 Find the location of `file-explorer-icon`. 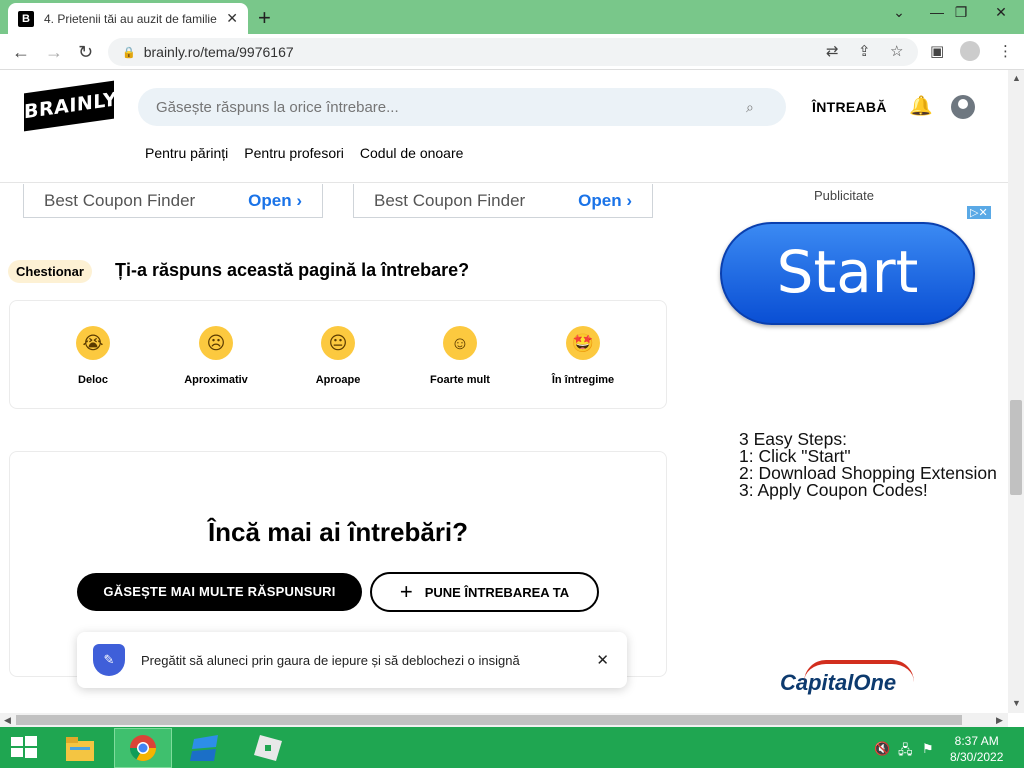

file-explorer-icon is located at coordinates (80, 748).